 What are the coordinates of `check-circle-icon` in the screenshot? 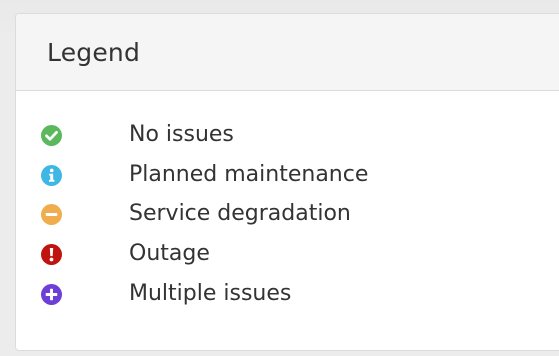 It's located at (51, 135).